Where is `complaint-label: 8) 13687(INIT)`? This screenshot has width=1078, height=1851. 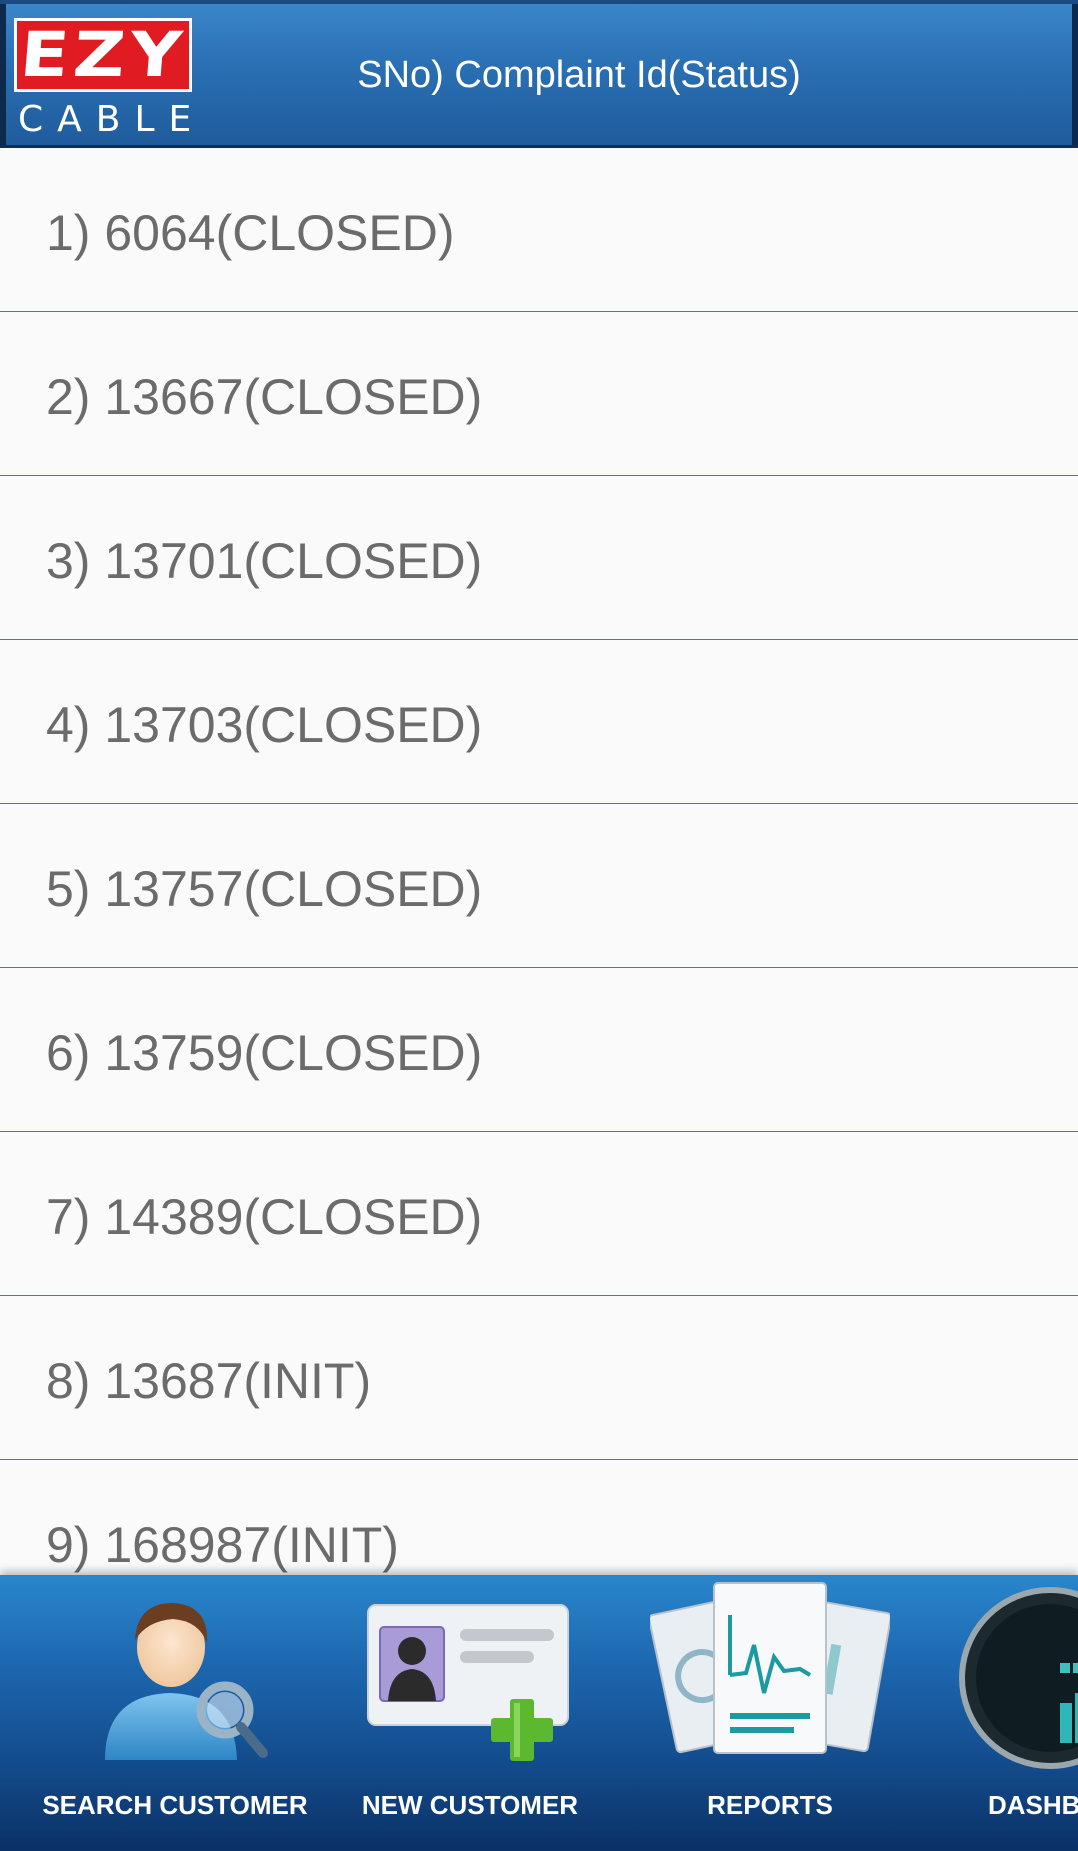
complaint-label: 8) 13687(INIT) is located at coordinates (209, 1381).